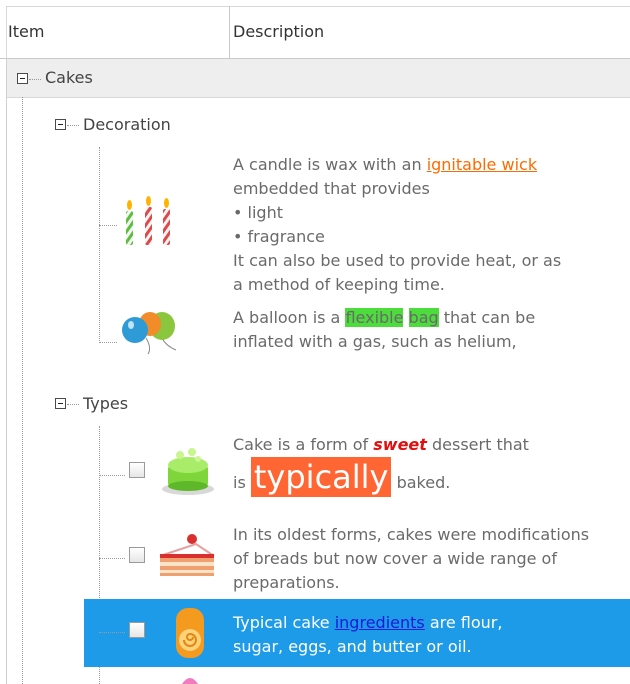 The width and height of the screenshot is (630, 684). I want to click on candles-icon, so click(148, 220).